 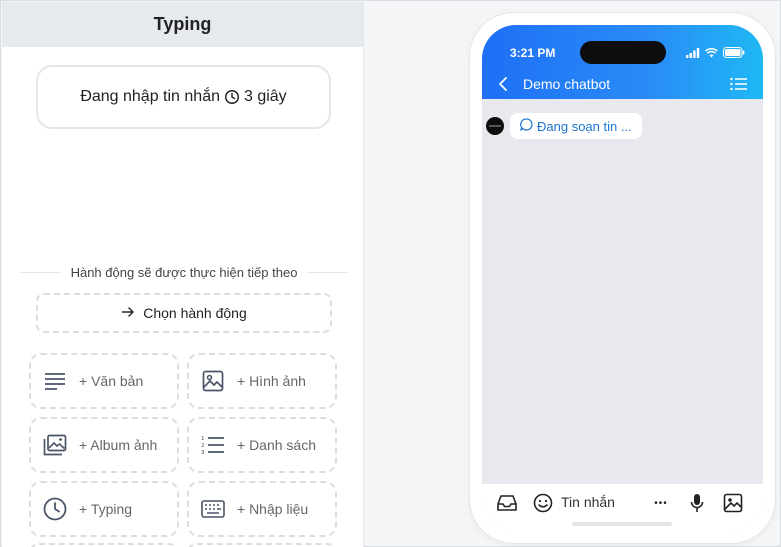 What do you see at coordinates (271, 381) in the screenshot?
I see `tile-label: + Hình ảnh` at bounding box center [271, 381].